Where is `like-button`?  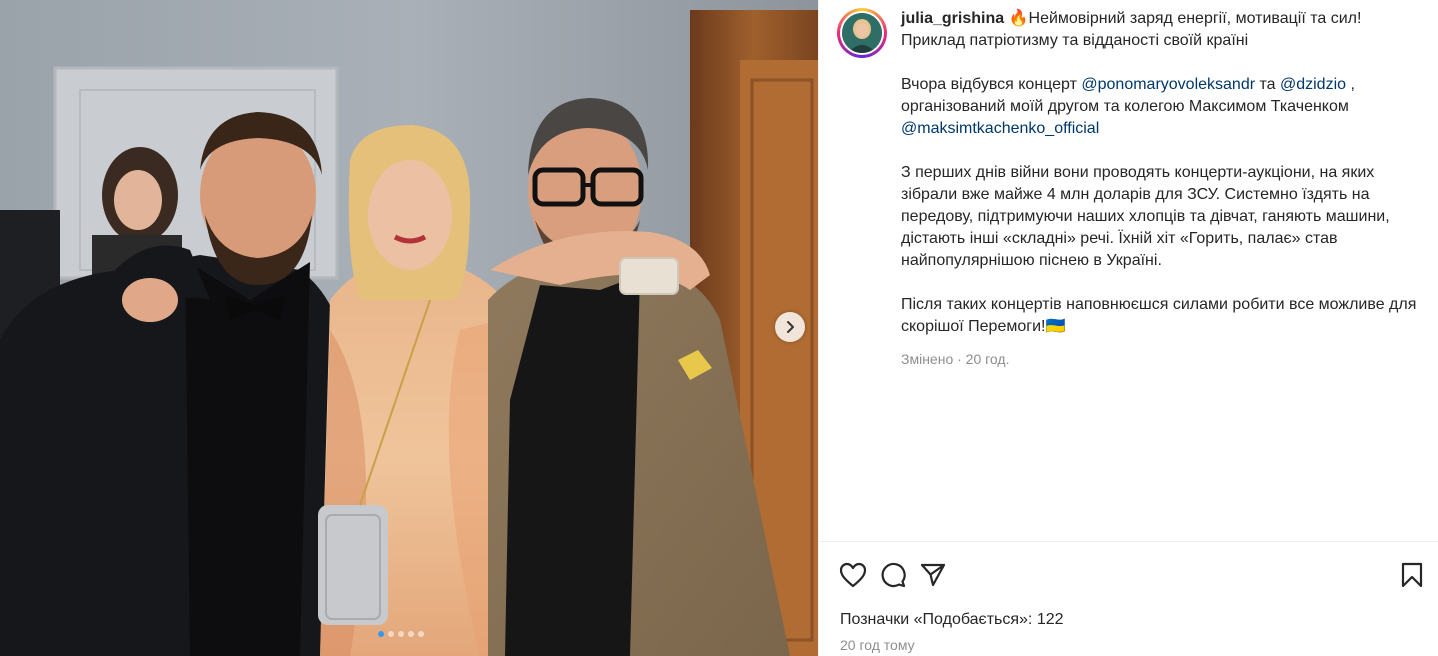
like-button is located at coordinates (859, 575).